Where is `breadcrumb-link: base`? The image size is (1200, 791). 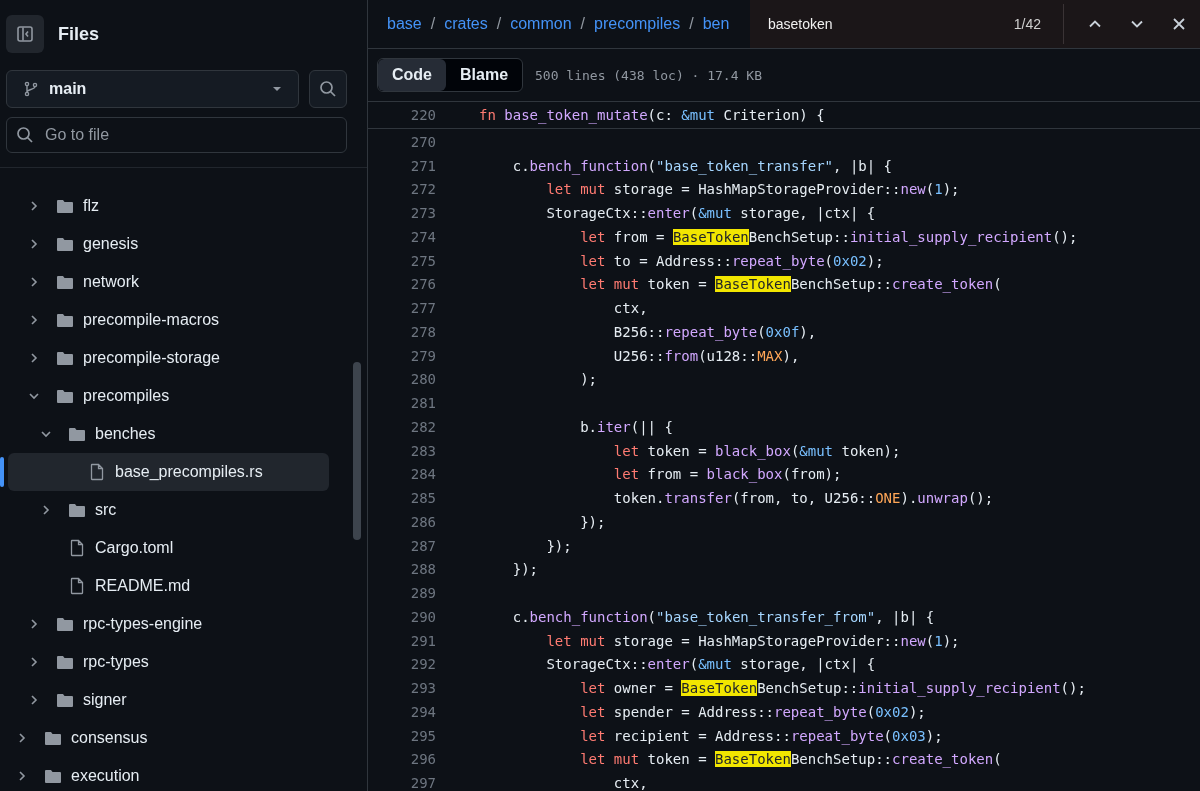 breadcrumb-link: base is located at coordinates (404, 24).